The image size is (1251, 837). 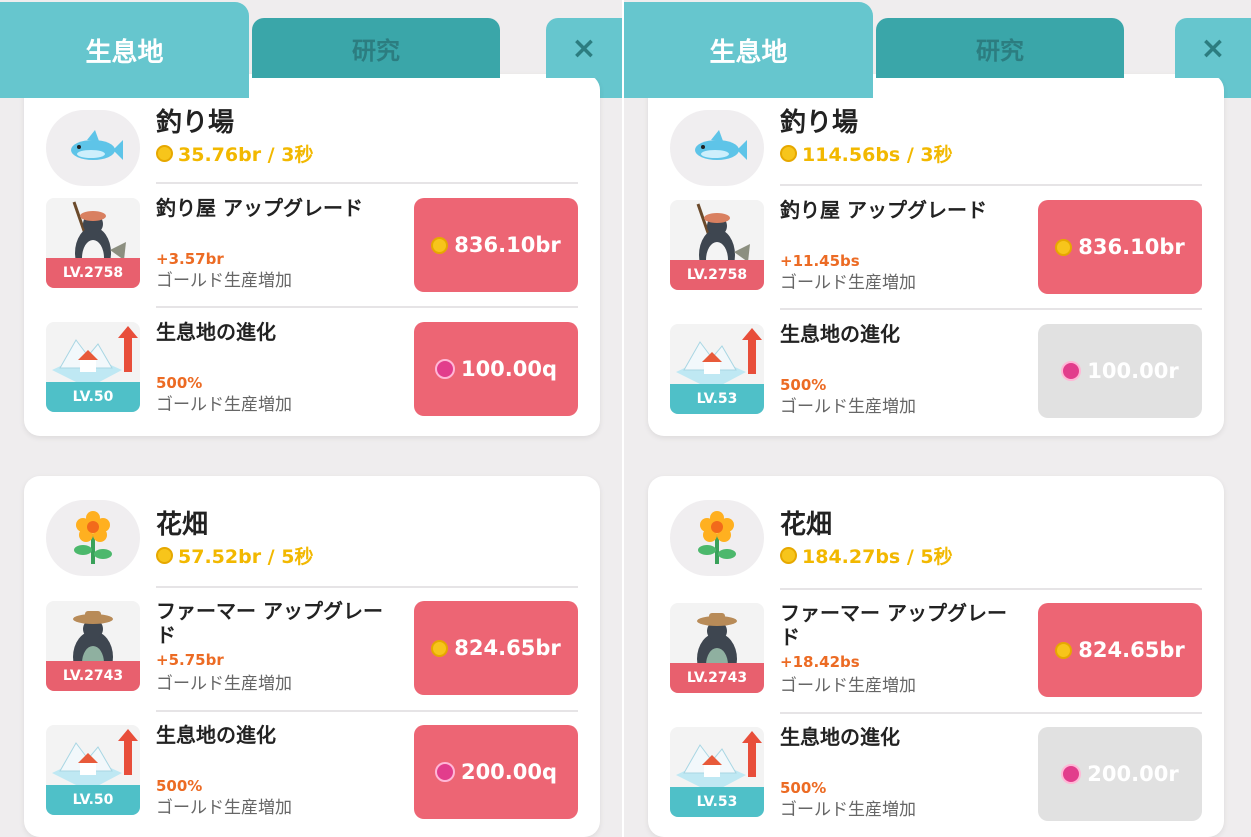 I want to click on evolution-cost: 100.00r, so click(x=1133, y=371).